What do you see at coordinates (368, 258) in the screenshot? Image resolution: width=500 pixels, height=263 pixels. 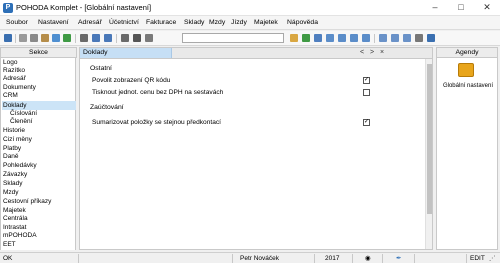 I see `globe-icon: ◉` at bounding box center [368, 258].